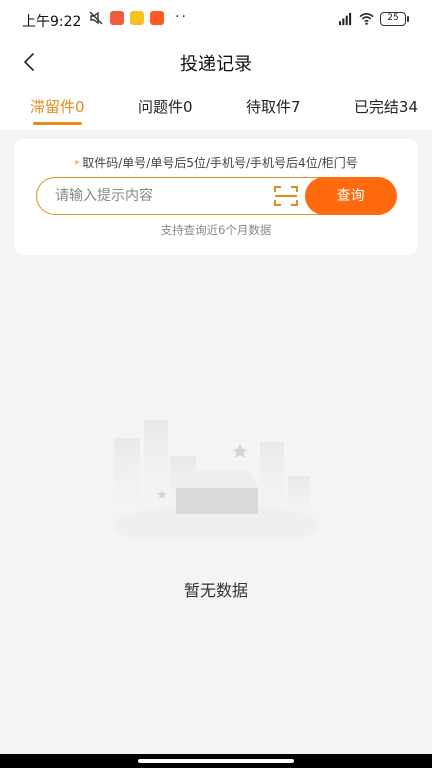 The image size is (432, 768). I want to click on system-nav-bar, so click(216, 761).